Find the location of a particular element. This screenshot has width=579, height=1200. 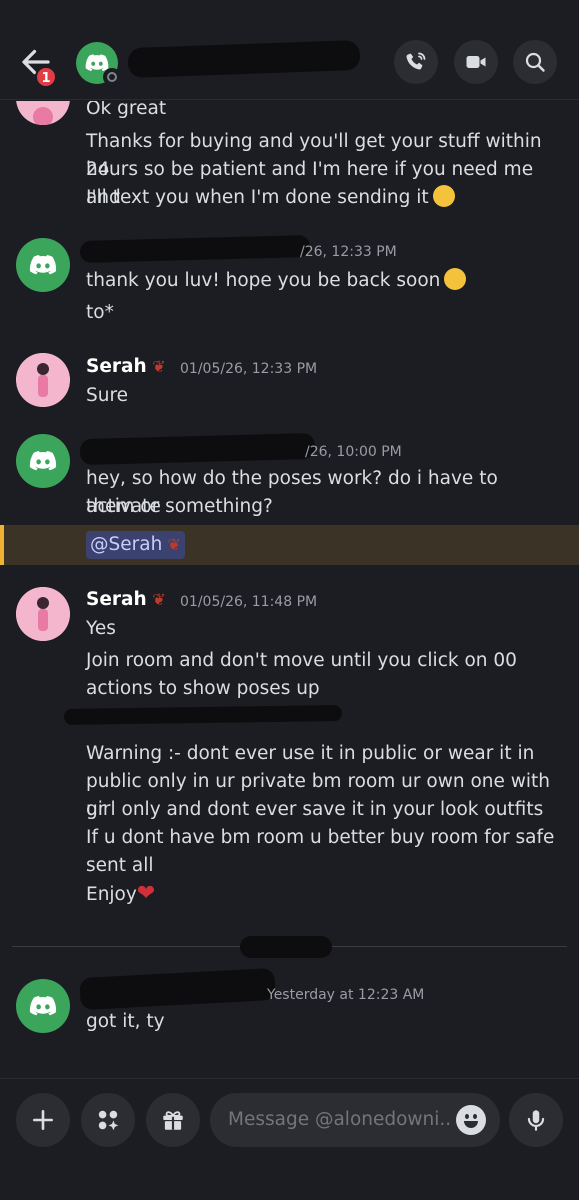

message-line: got it, ty is located at coordinates (125, 1021).